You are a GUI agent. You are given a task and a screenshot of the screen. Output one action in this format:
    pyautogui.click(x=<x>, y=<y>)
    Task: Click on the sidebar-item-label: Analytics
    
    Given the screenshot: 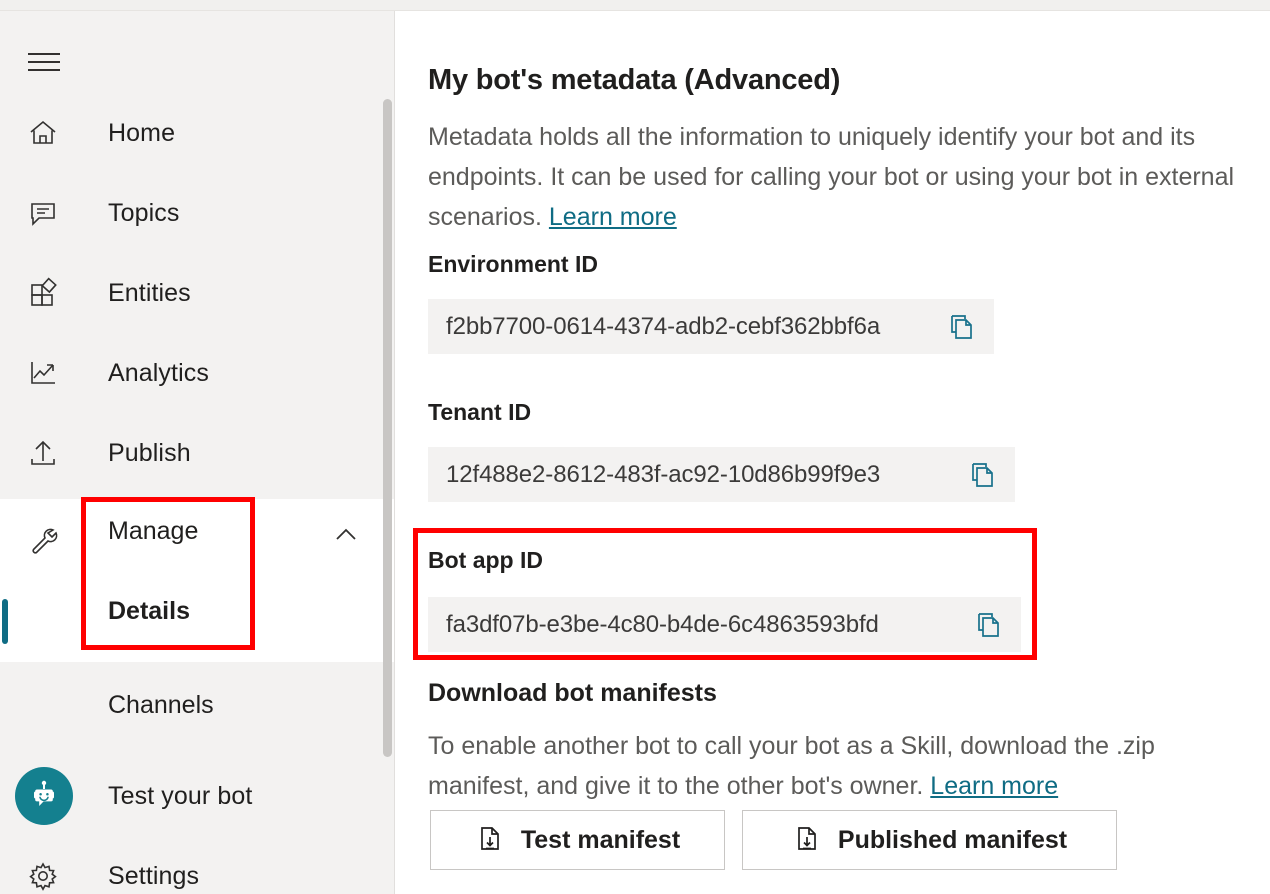 What is the action you would take?
    pyautogui.click(x=158, y=372)
    